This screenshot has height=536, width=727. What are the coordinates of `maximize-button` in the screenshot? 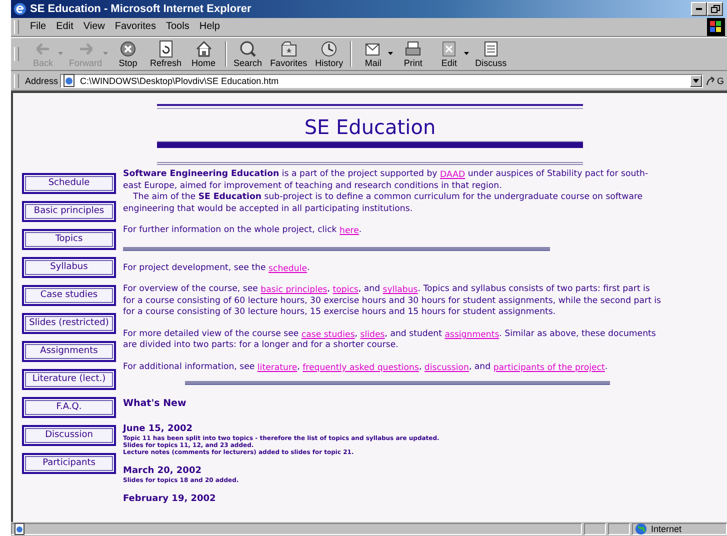 It's located at (715, 9).